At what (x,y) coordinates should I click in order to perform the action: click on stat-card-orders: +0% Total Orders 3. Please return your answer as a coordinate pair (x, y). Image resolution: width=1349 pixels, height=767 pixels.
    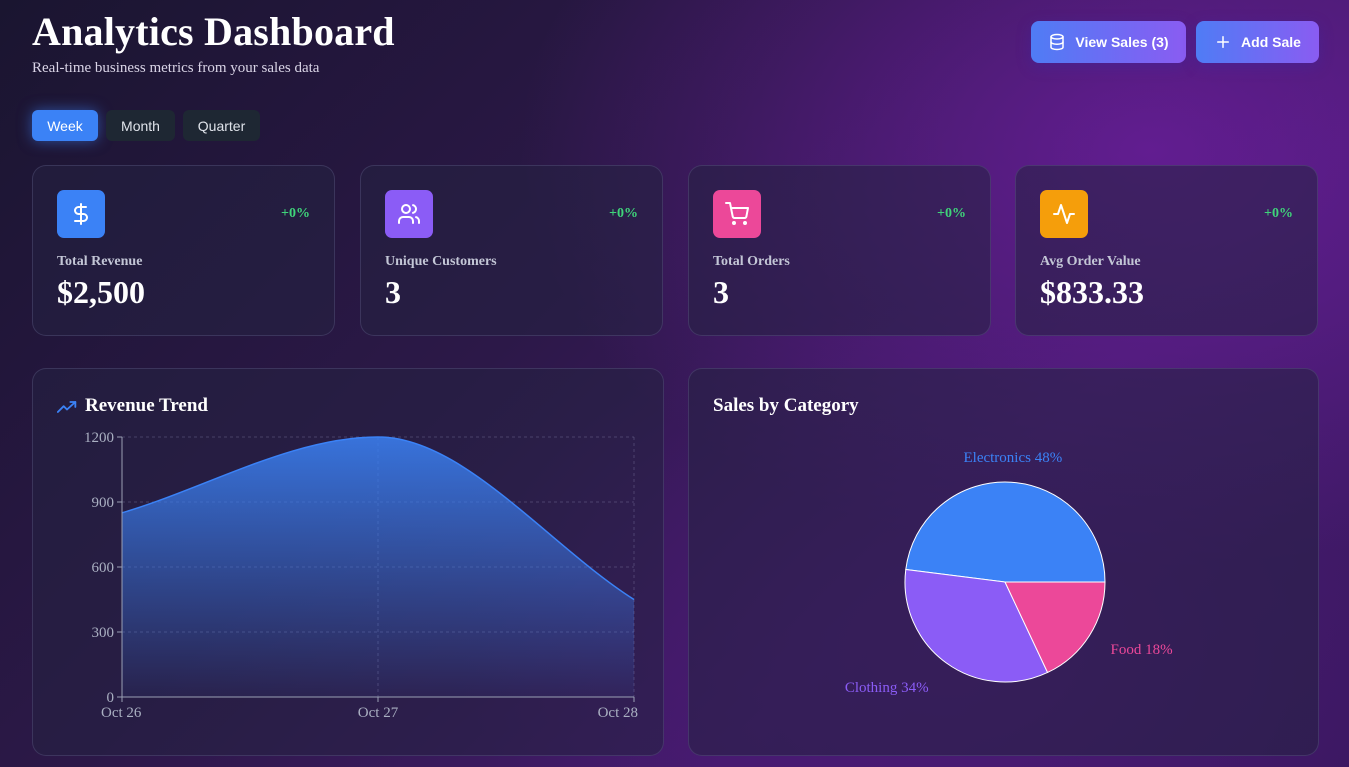
    Looking at the image, I should click on (839, 250).